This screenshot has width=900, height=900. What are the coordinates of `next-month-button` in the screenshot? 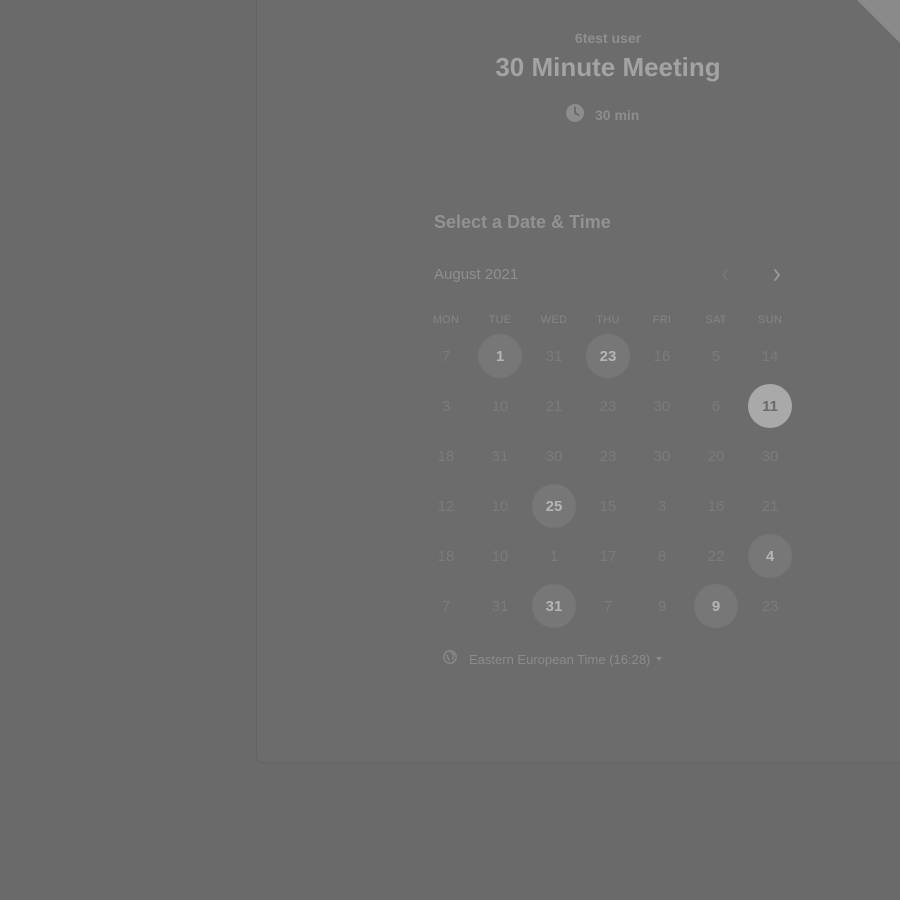 It's located at (777, 275).